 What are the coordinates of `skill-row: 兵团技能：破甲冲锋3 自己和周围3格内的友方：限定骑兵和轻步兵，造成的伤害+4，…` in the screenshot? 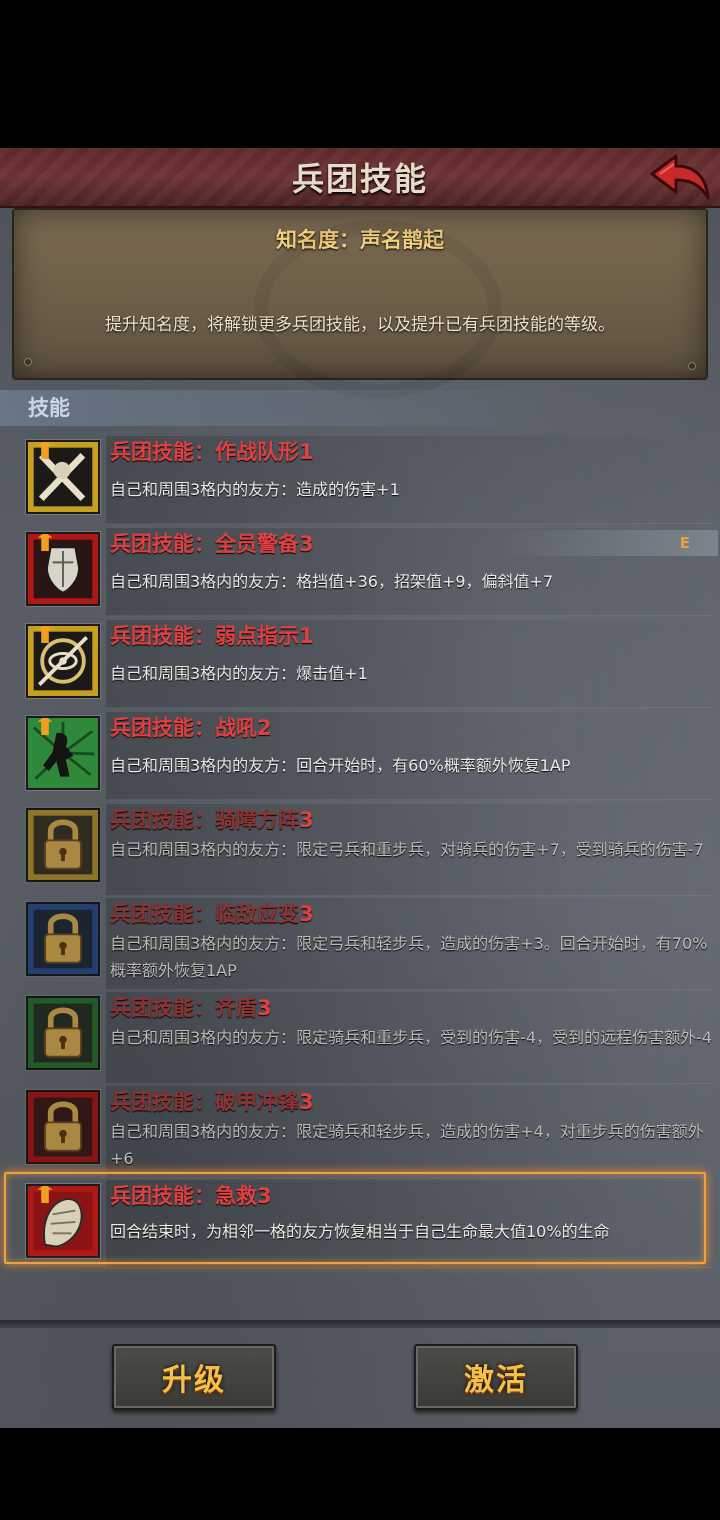 It's located at (368, 1132).